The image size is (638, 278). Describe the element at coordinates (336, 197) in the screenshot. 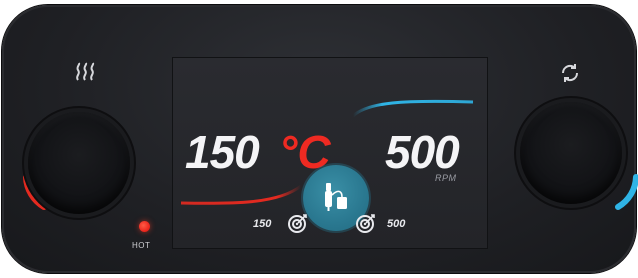

I see `probe-sensor-icon` at that location.